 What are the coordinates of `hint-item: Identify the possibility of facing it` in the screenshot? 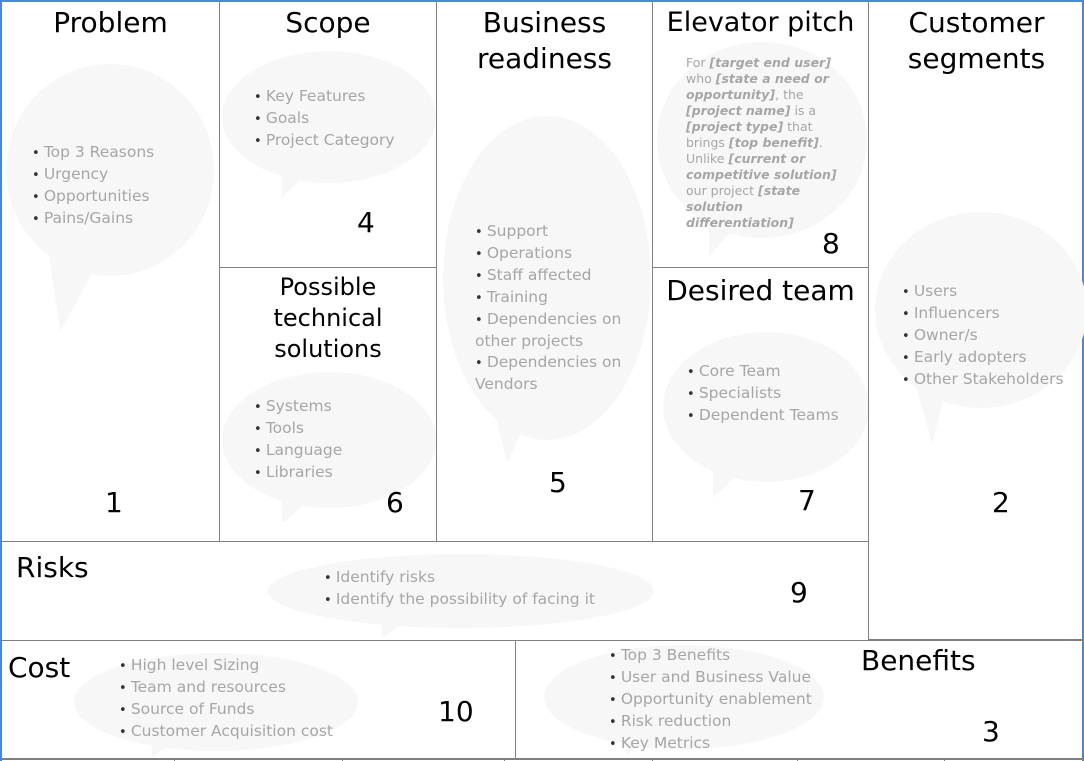 It's located at (459, 600).